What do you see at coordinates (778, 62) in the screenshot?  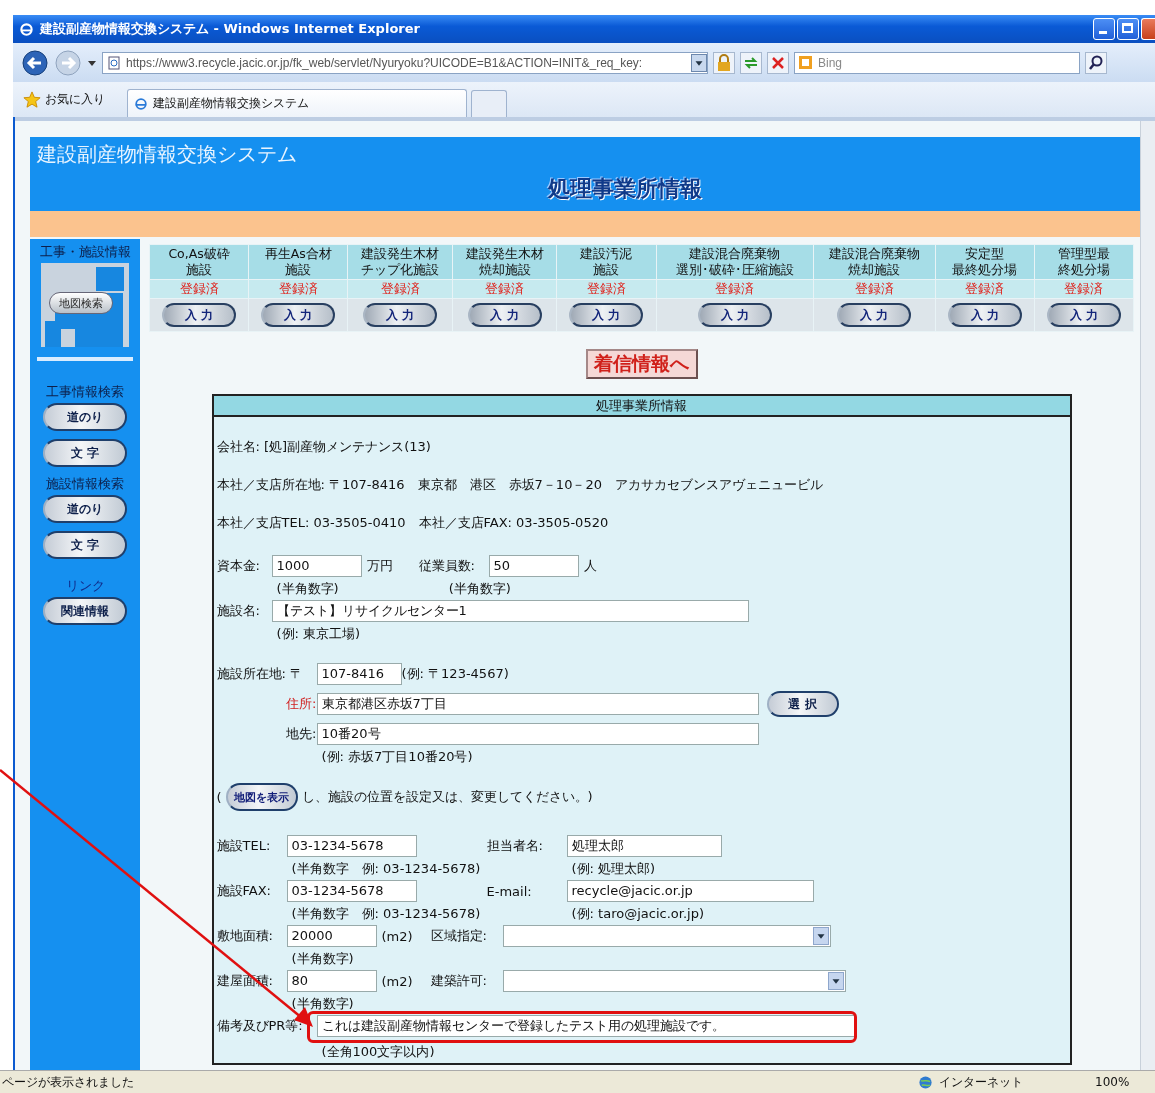 I see `stop-icon` at bounding box center [778, 62].